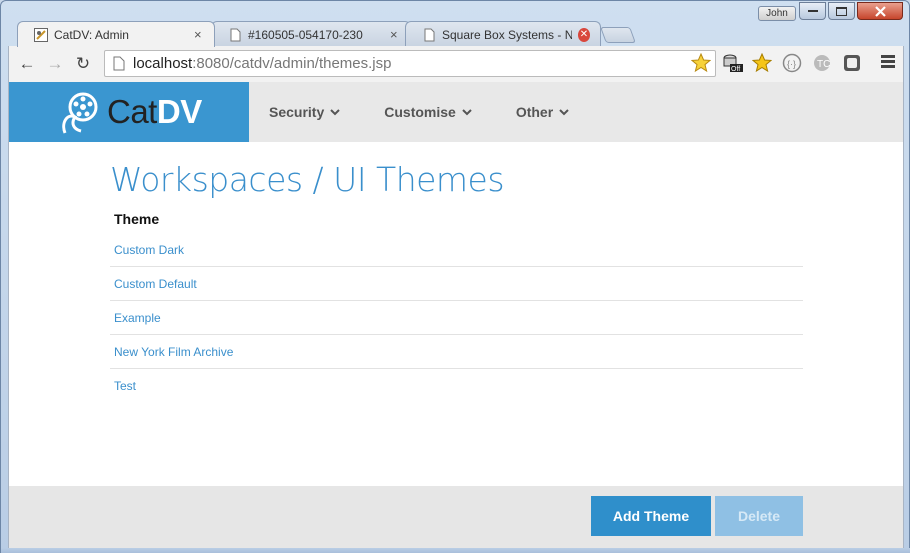 Image resolution: width=910 pixels, height=553 pixels. What do you see at coordinates (651, 516) in the screenshot?
I see `add-theme-button: Add Theme` at bounding box center [651, 516].